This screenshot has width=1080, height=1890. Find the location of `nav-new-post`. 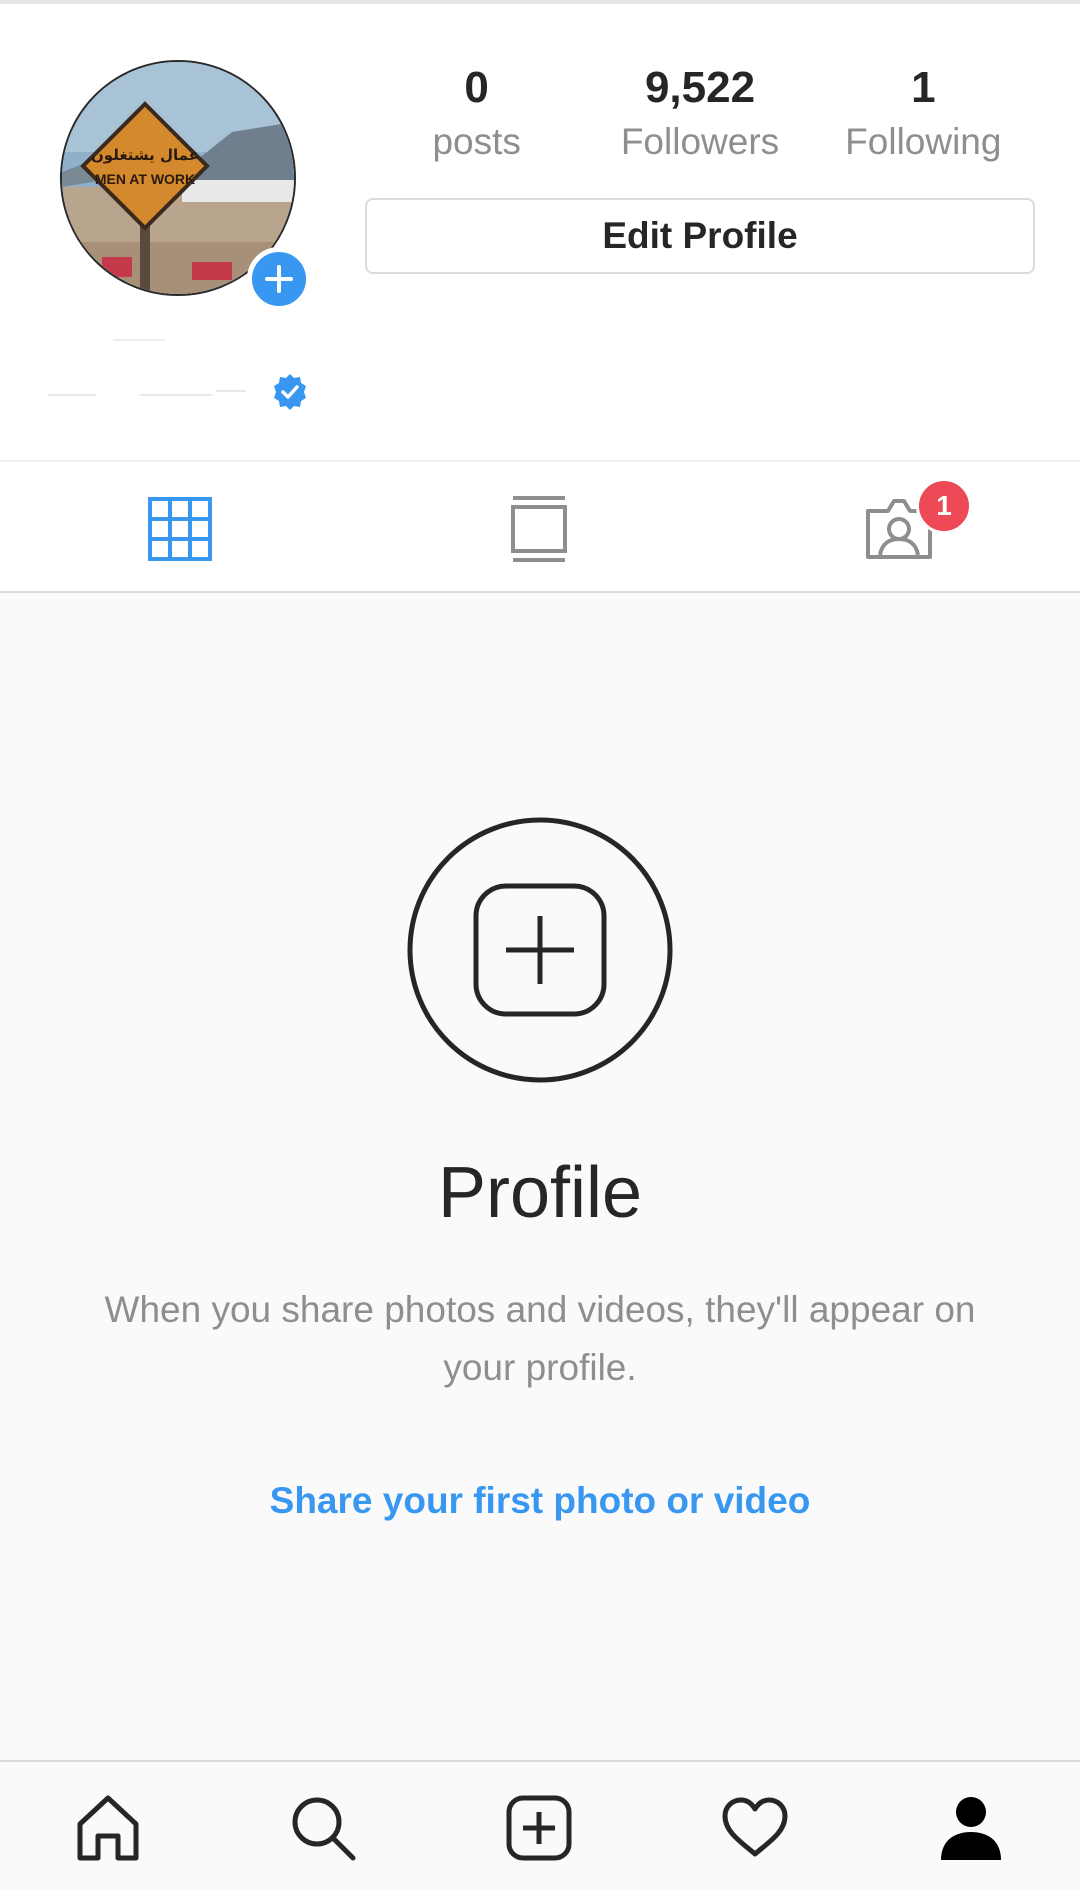

nav-new-post is located at coordinates (539, 1828).